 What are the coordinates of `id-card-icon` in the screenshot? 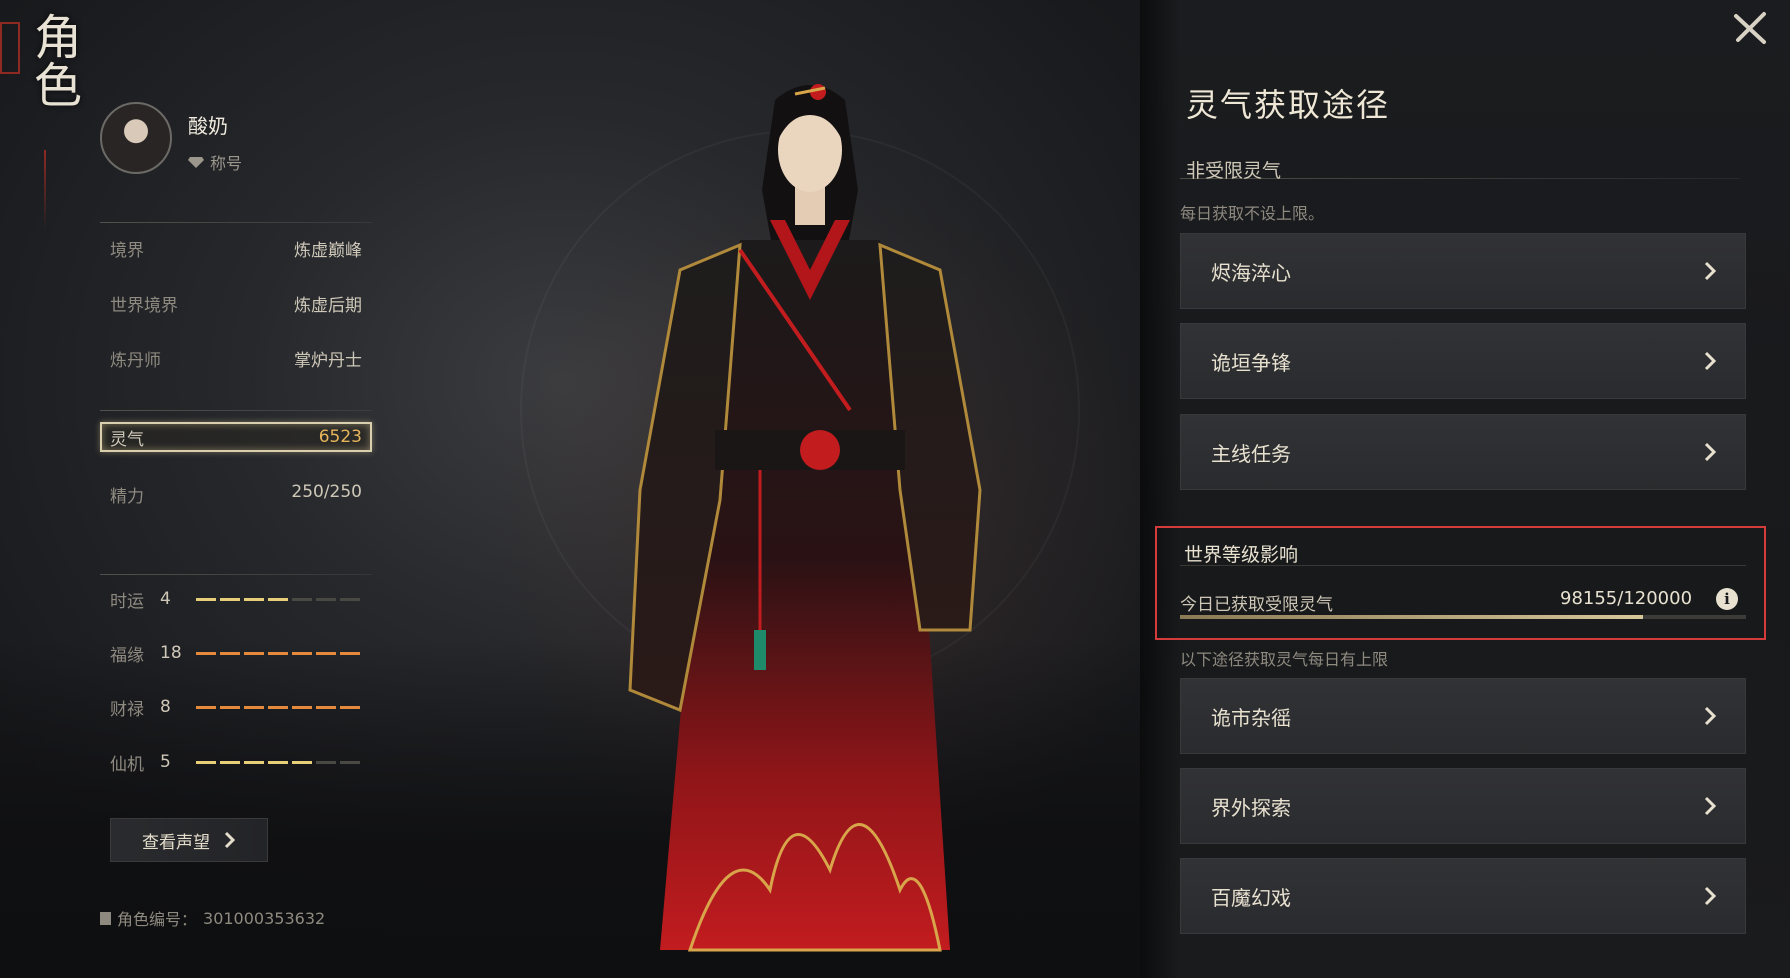 It's located at (105, 918).